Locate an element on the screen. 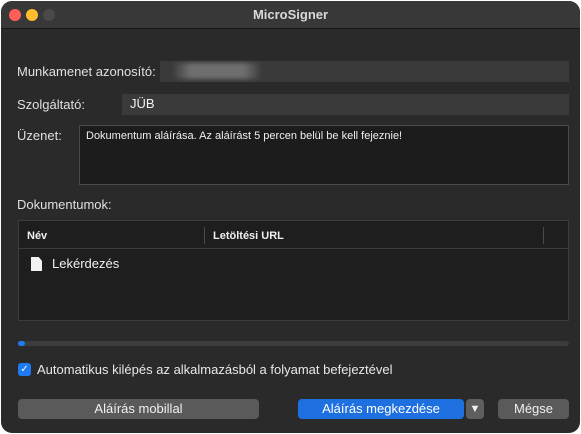 This screenshot has width=581, height=434. redacted-session-id is located at coordinates (217, 71).